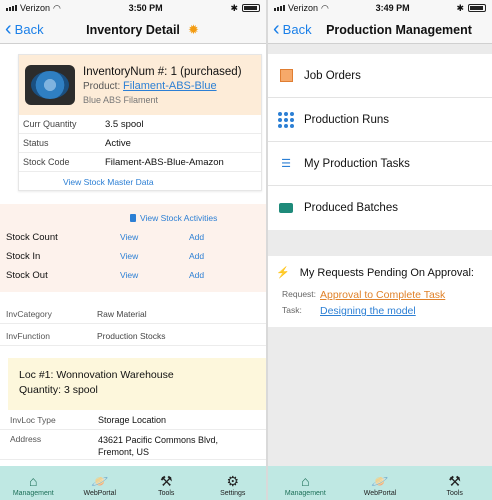 This screenshot has height=500, width=492. I want to click on menu-item-produced-batches: Produced Batches, so click(380, 208).